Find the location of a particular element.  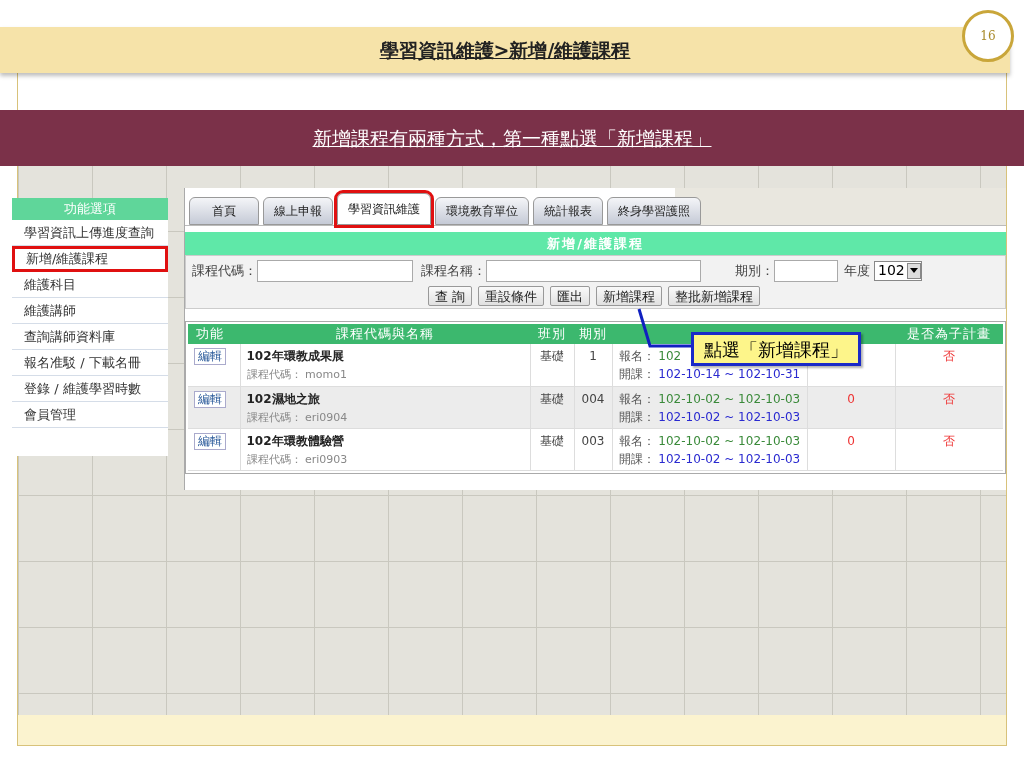

table-cell: 004 is located at coordinates (593, 407).